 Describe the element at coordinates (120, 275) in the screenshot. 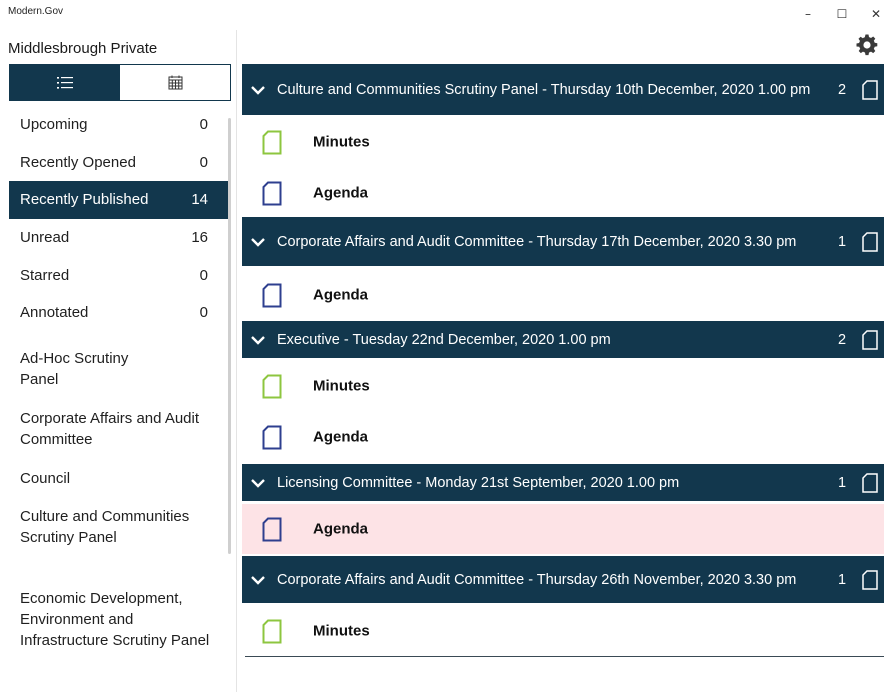

I see `filter-starred: Starred 0` at that location.